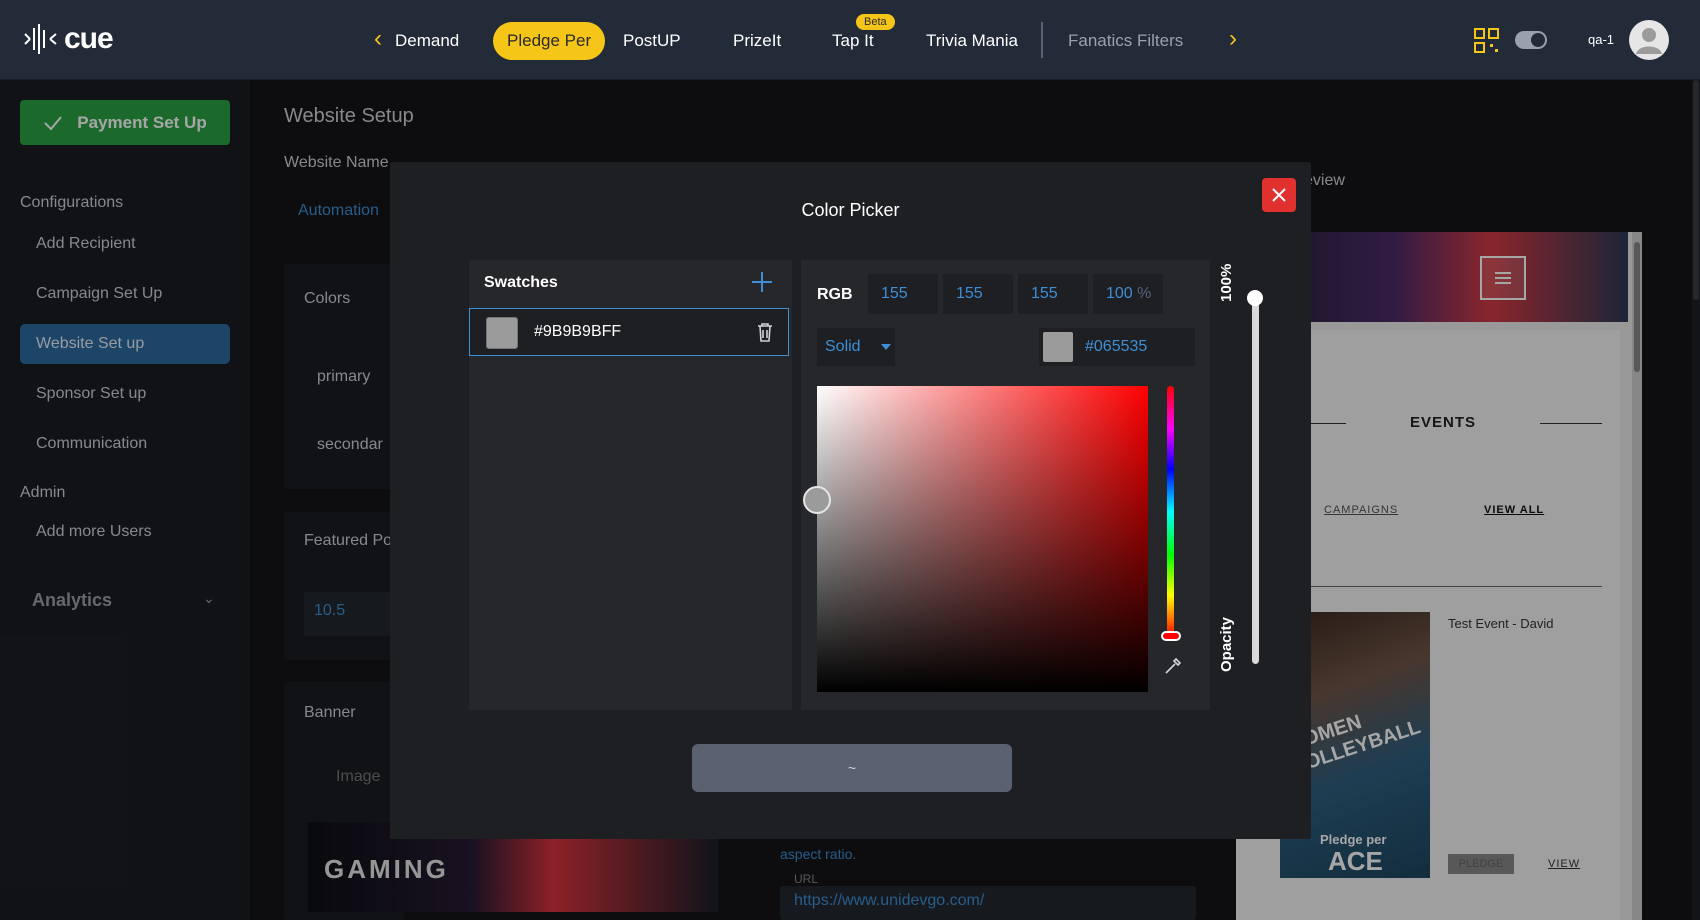 This screenshot has width=1700, height=920. I want to click on nav-item-fanatics-filters: Fanatics Filters, so click(1125, 41).